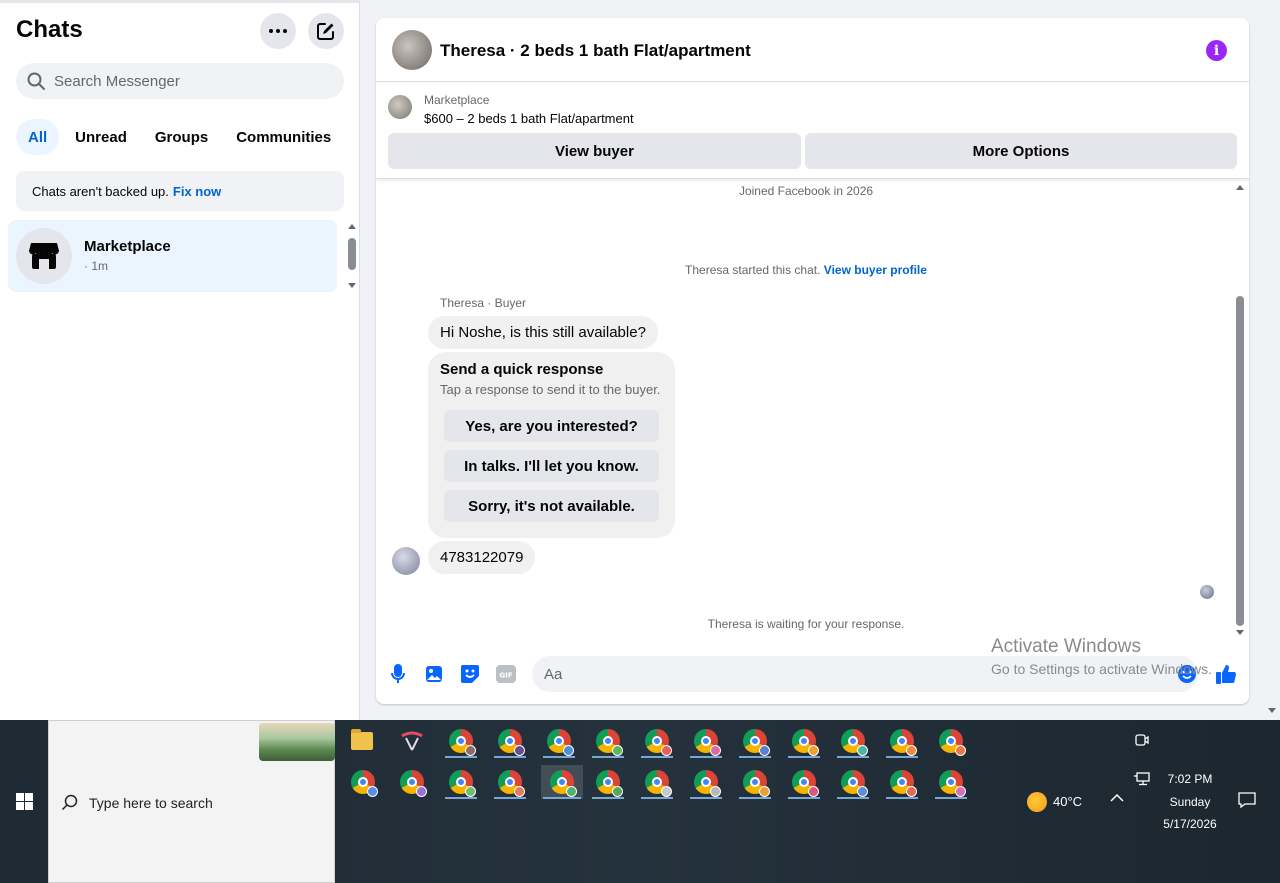 The height and width of the screenshot is (883, 1280). I want to click on thread-scrollbar, so click(1240, 410).